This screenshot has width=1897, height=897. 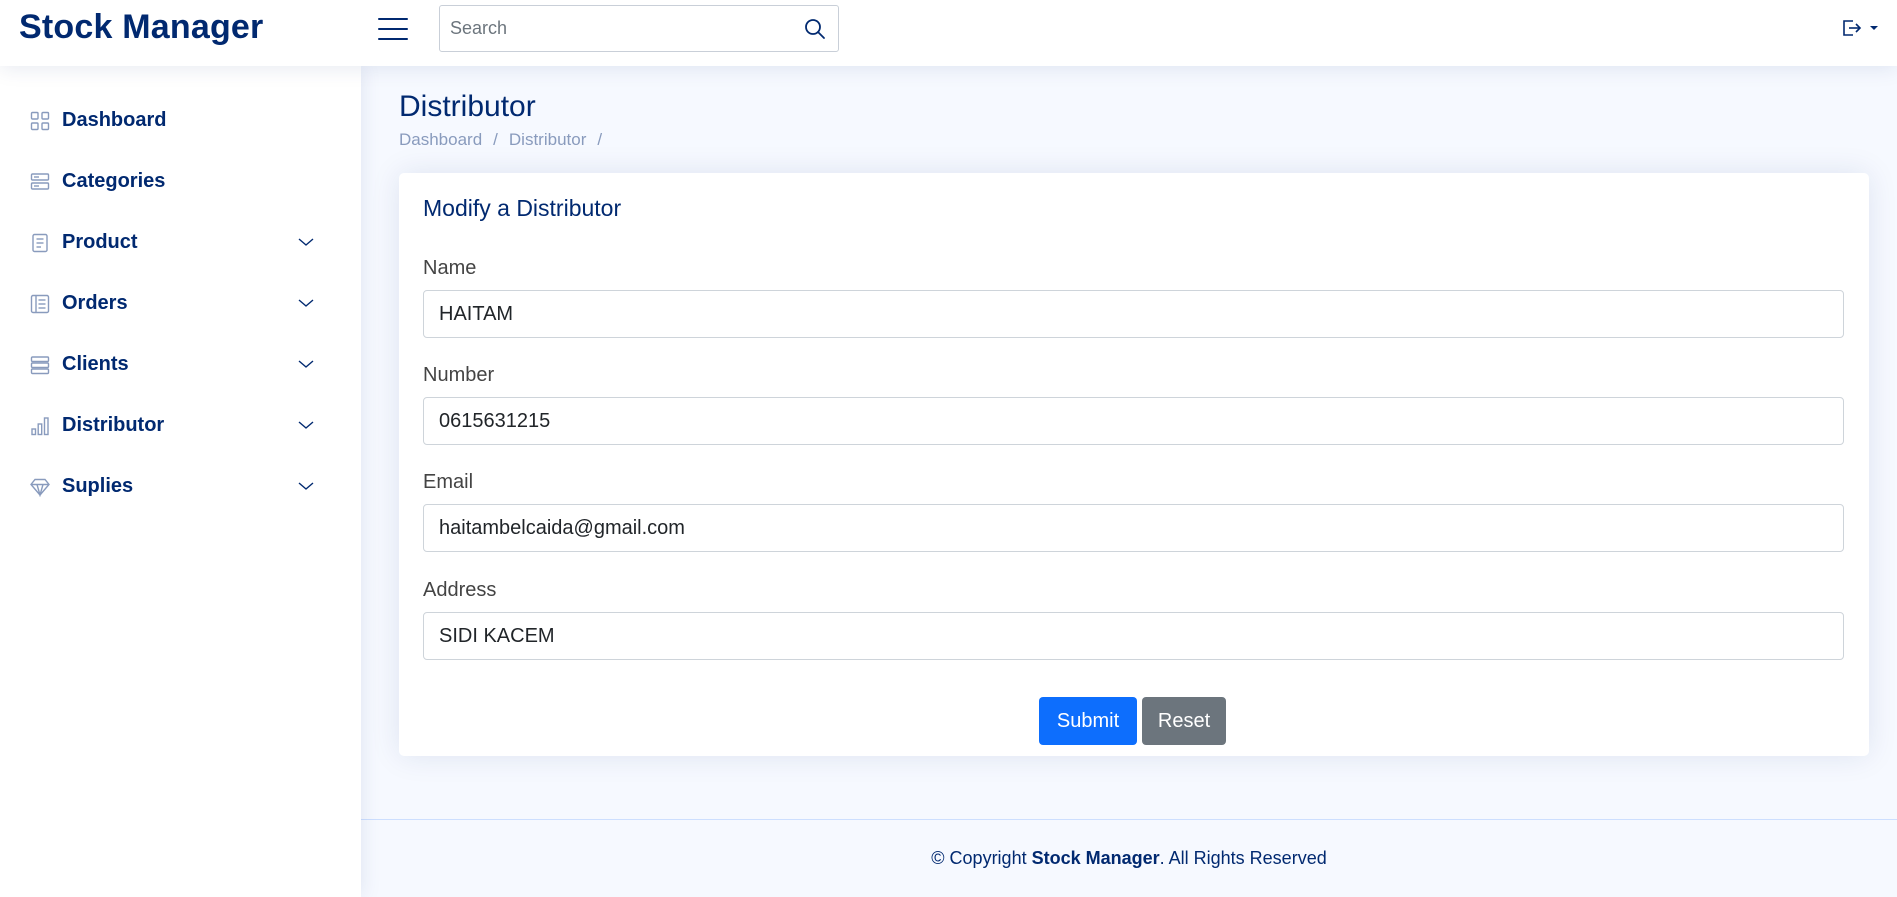 I want to click on page-title: Distributor, so click(x=467, y=106).